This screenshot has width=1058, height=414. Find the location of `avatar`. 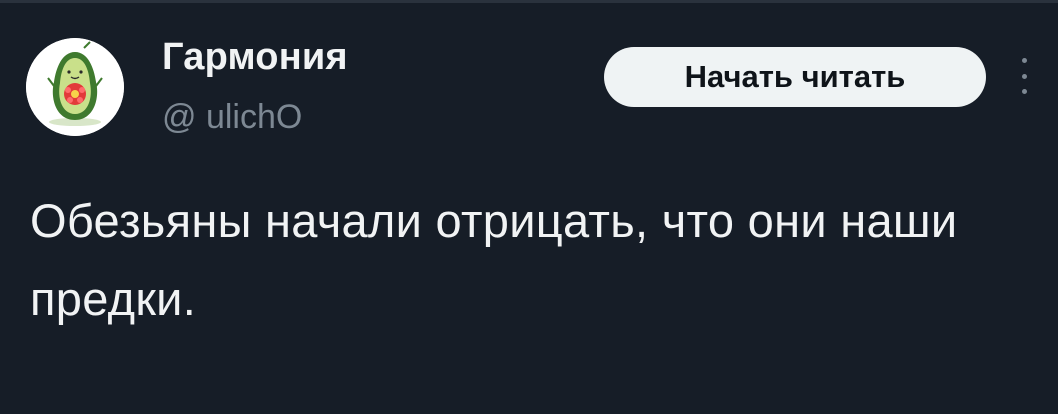

avatar is located at coordinates (75, 87).